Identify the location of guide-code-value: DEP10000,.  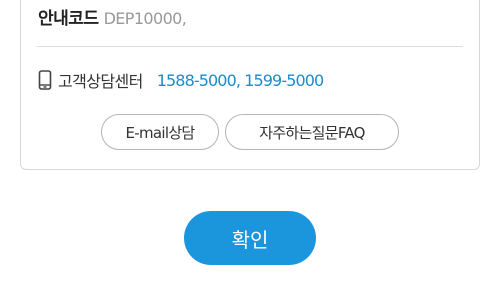
(145, 18).